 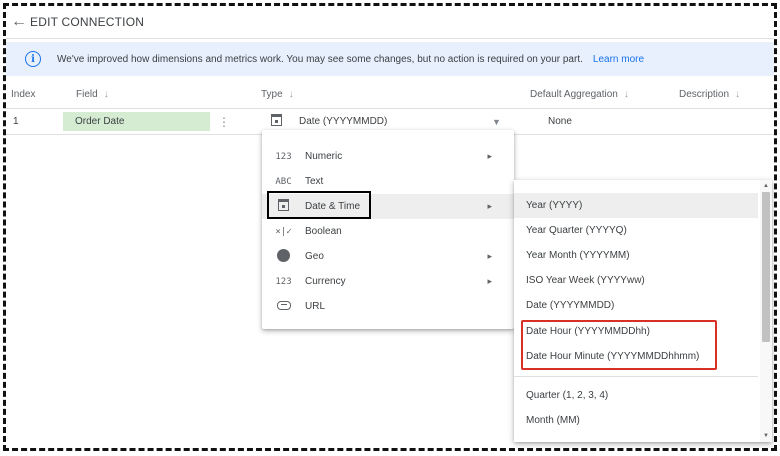 What do you see at coordinates (276, 120) in the screenshot?
I see `calendar-icon` at bounding box center [276, 120].